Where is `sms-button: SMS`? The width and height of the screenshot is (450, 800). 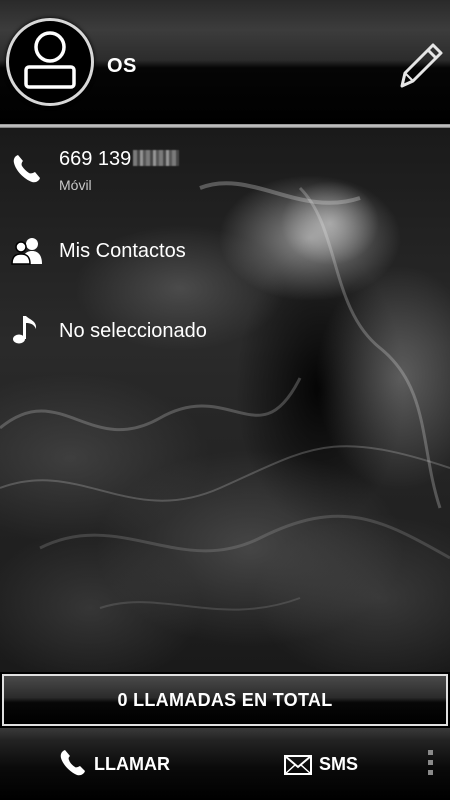
sms-button: SMS is located at coordinates (328, 764).